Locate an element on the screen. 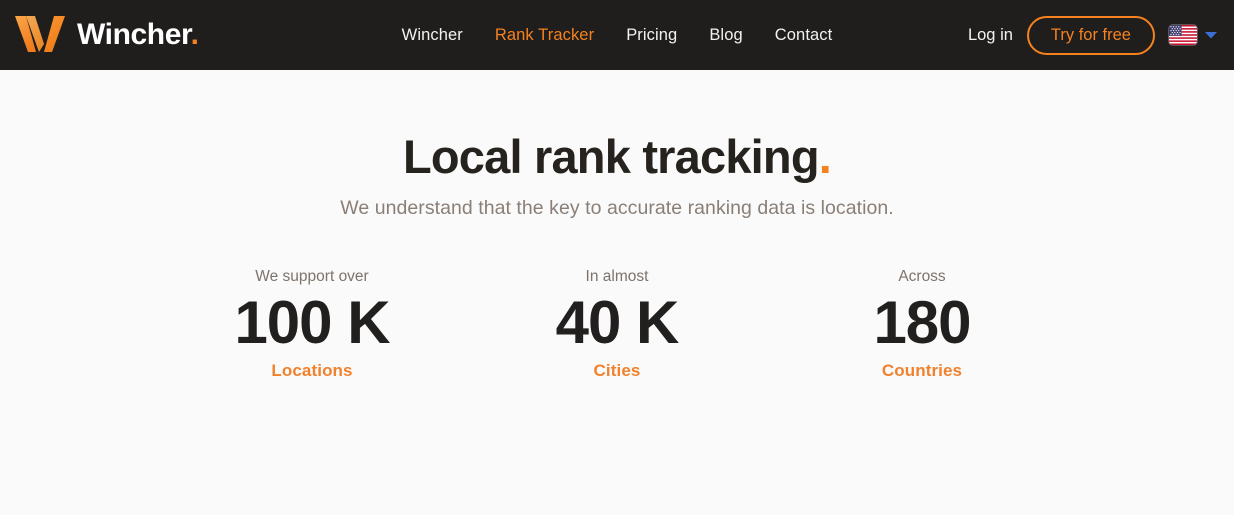  page-title: Local rank tracking. is located at coordinates (617, 156).